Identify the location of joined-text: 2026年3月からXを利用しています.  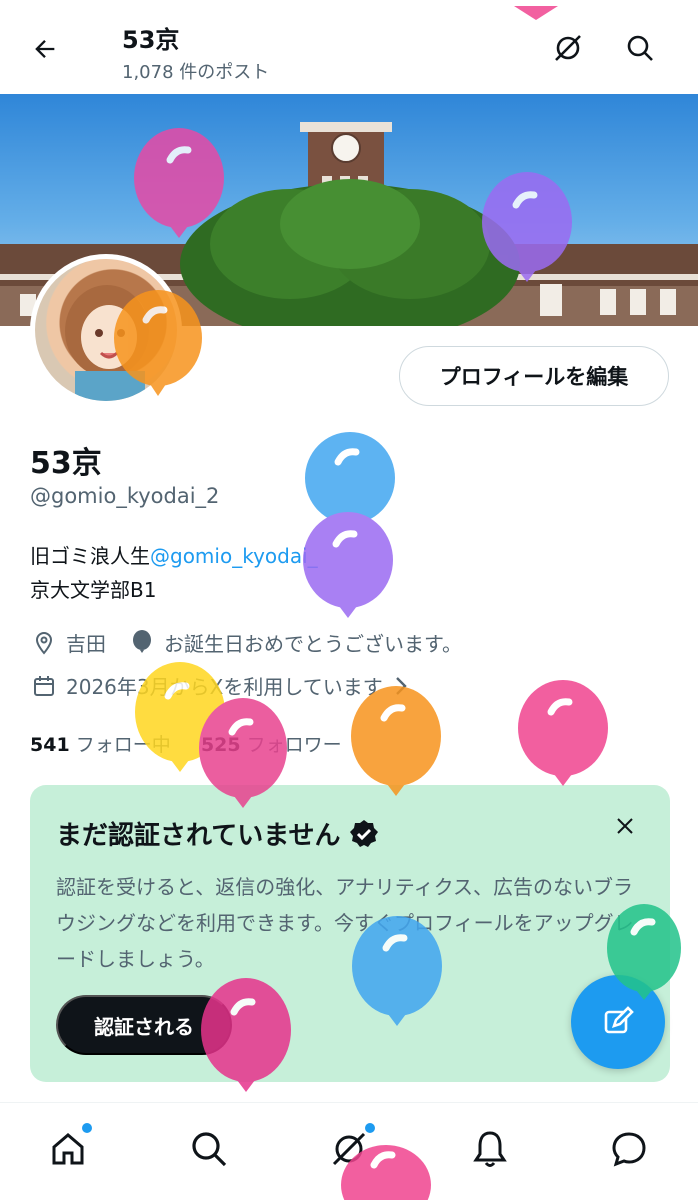
(224, 687).